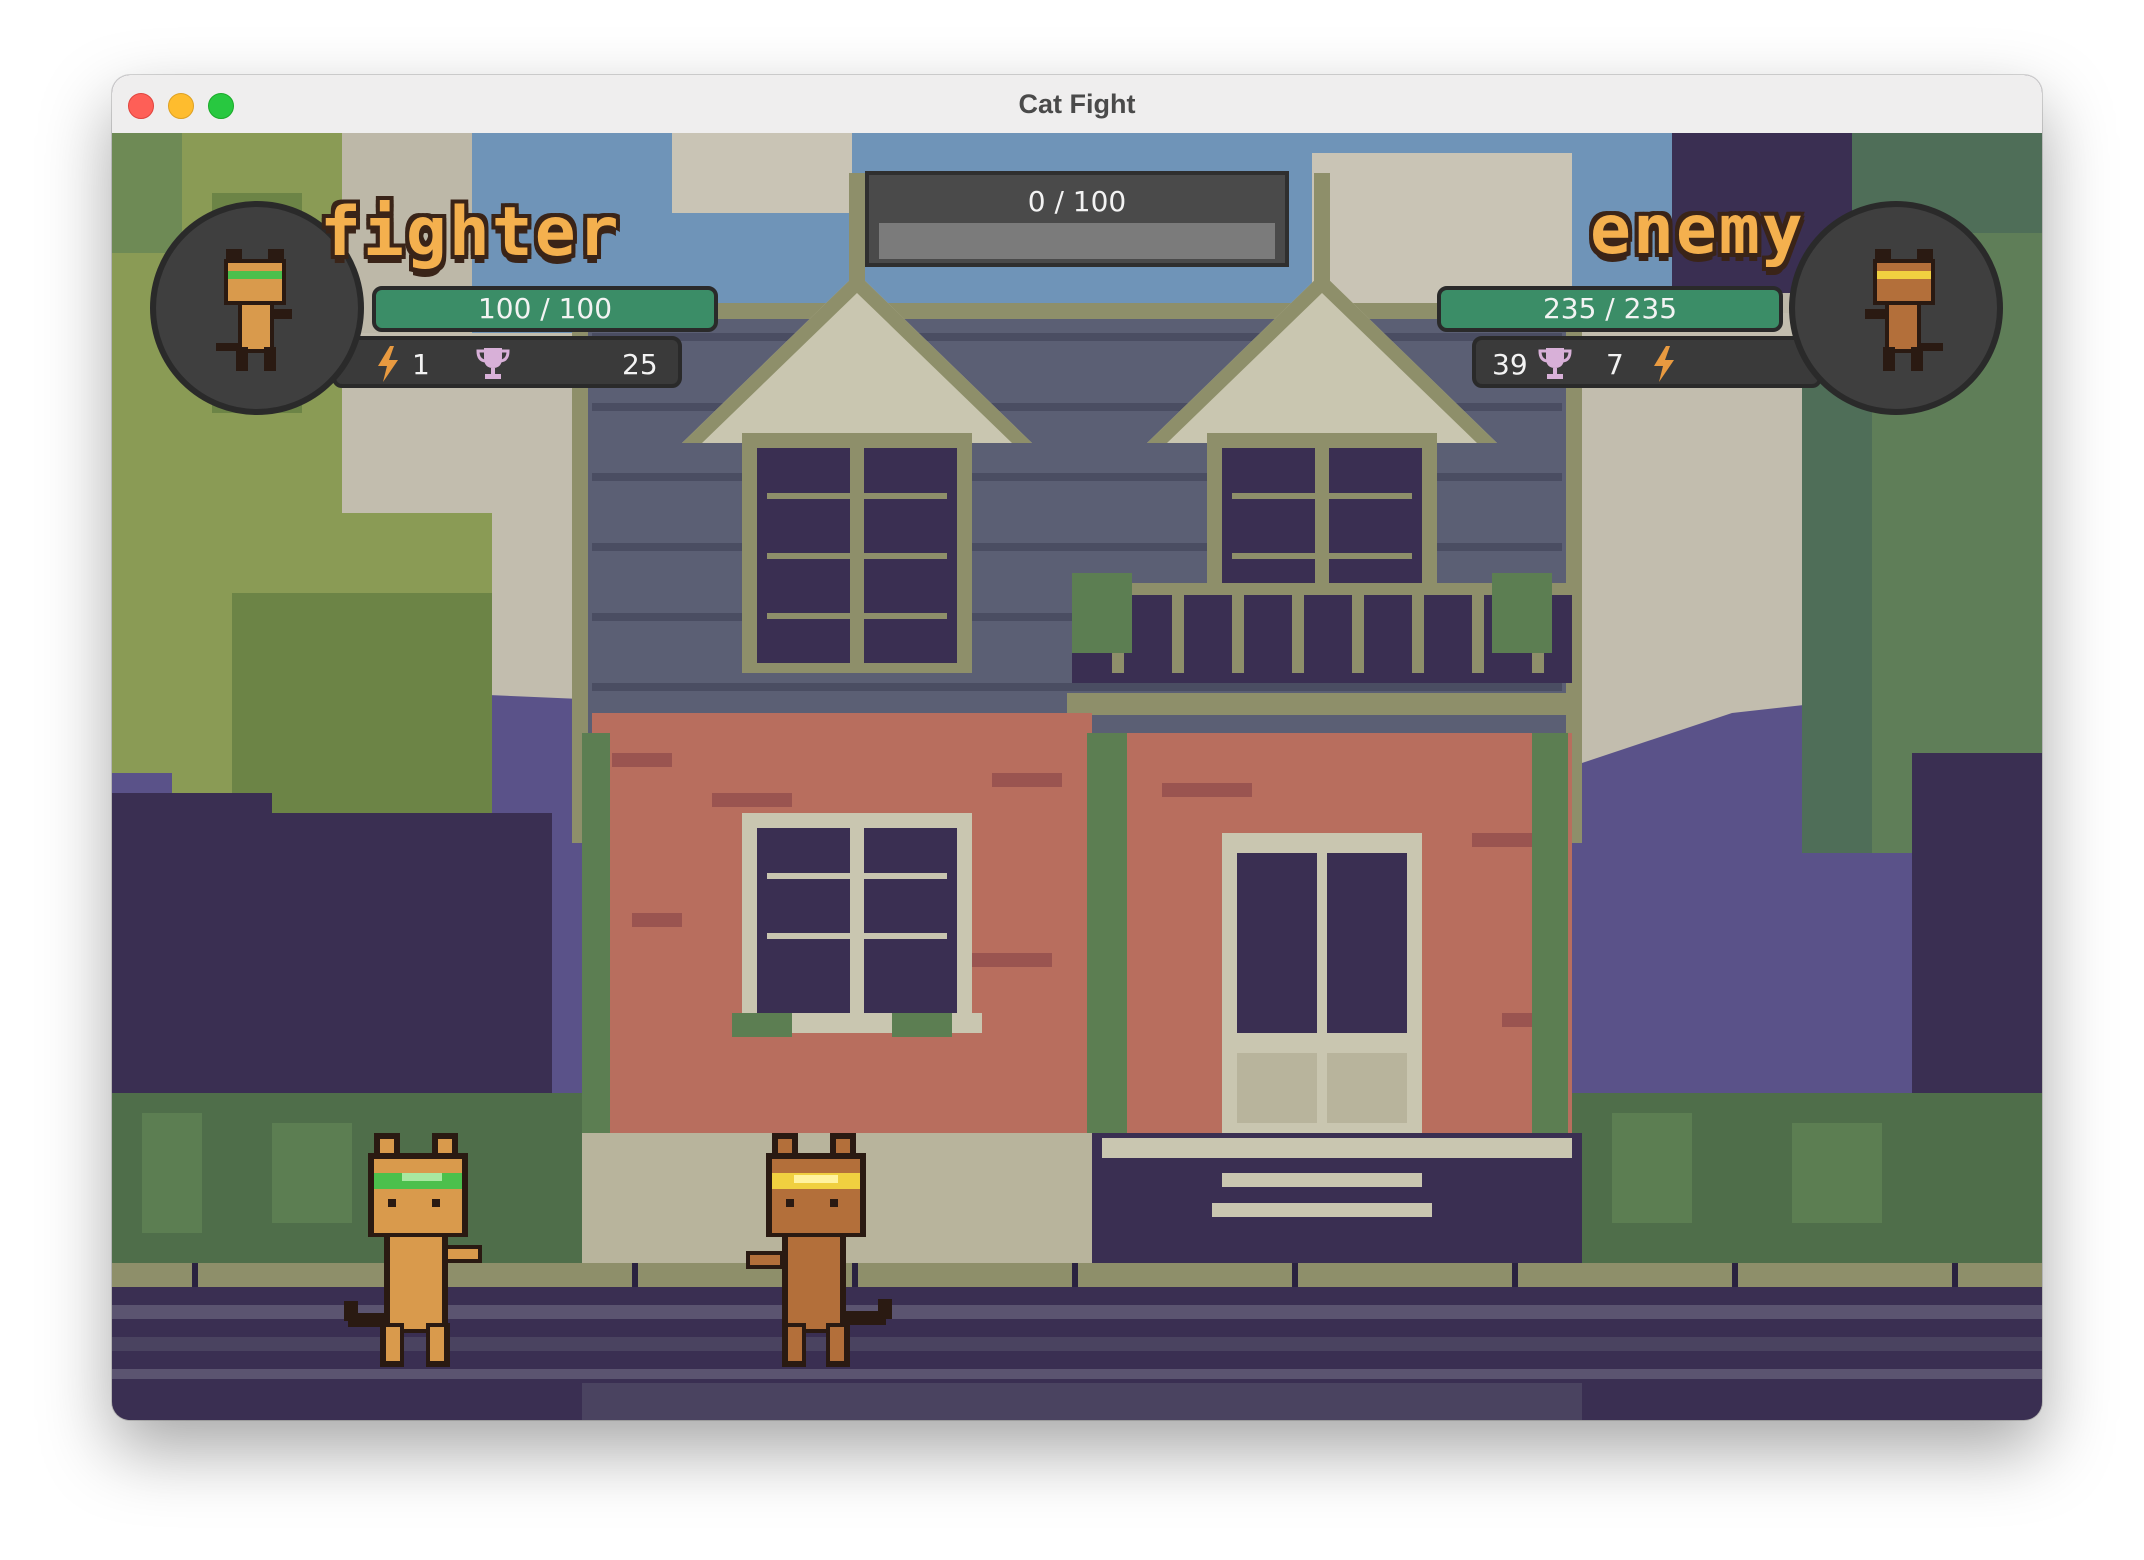 This screenshot has width=2144, height=1560. Describe the element at coordinates (1647, 362) in the screenshot. I see `enemy-stats-bar: 39 7` at that location.